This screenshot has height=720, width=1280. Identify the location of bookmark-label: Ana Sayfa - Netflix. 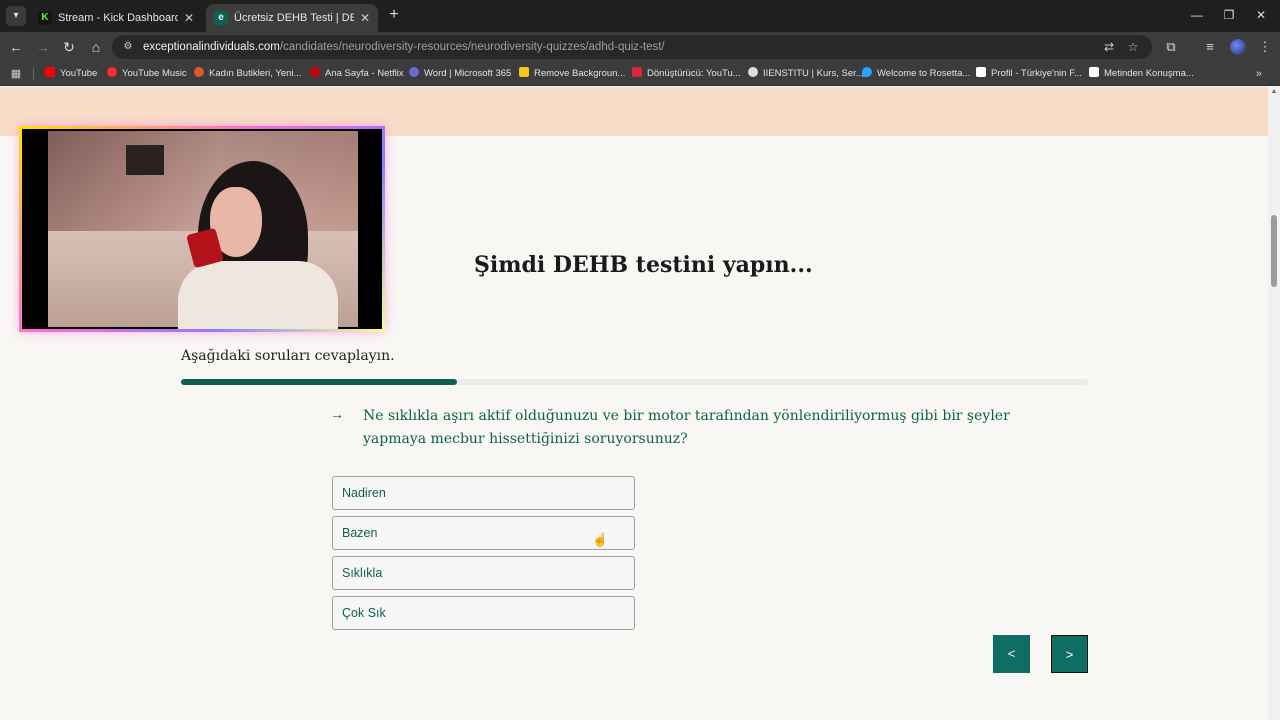
(364, 73).